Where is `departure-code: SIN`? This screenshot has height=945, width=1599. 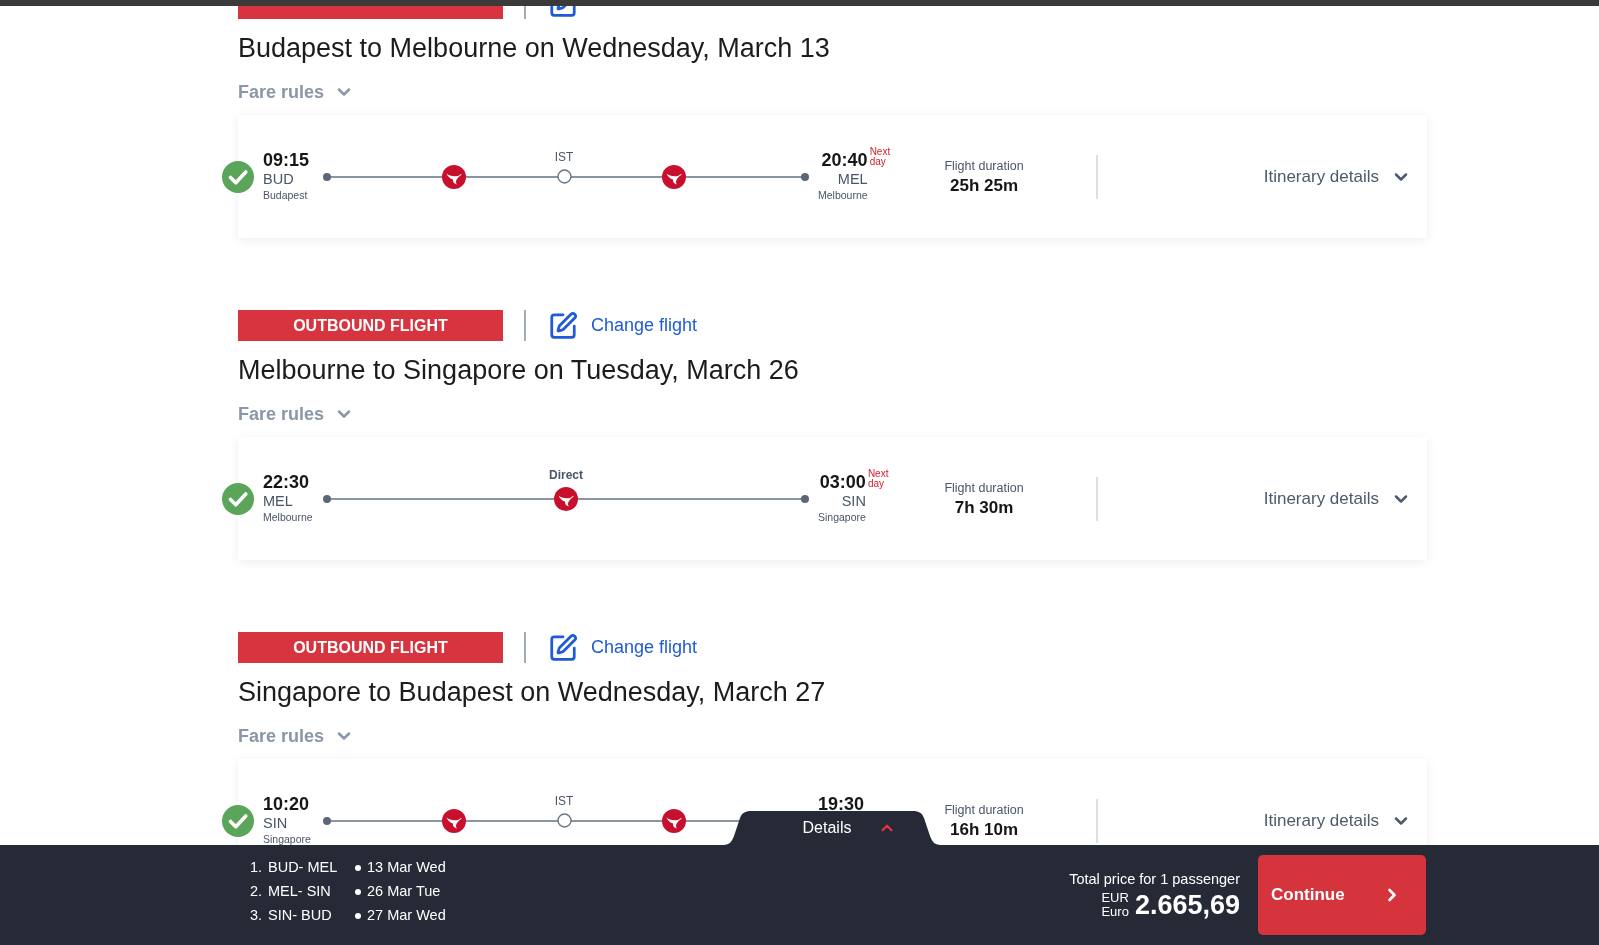 departure-code: SIN is located at coordinates (276, 823).